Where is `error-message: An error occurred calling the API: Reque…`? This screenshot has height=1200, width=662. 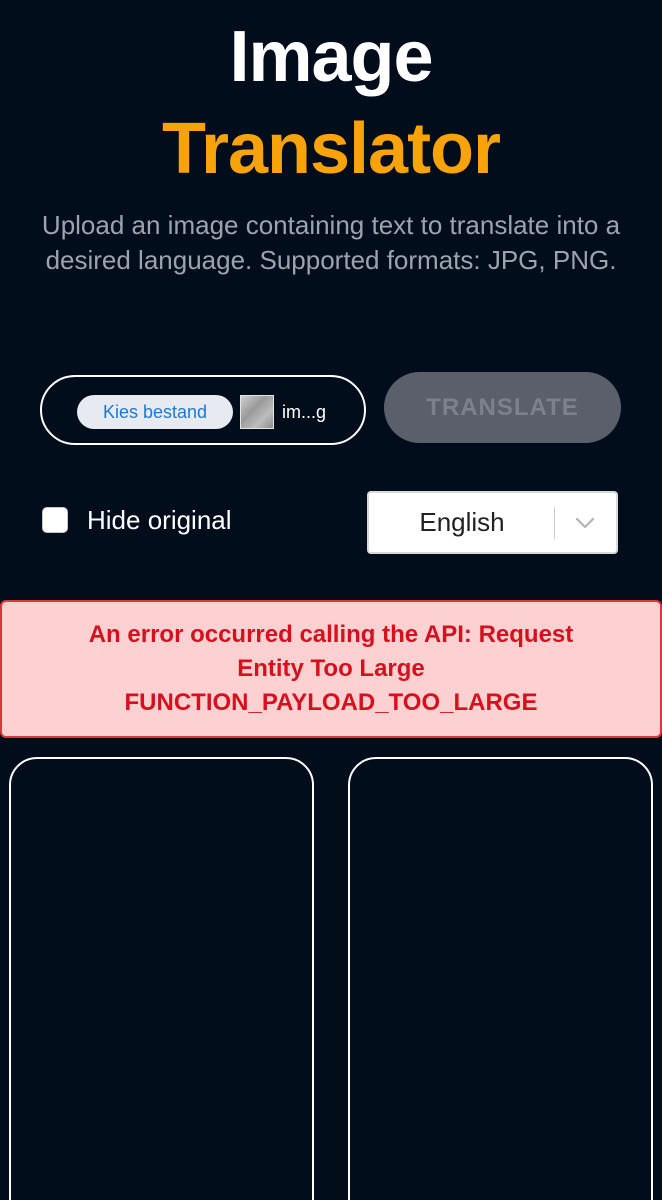 error-message: An error occurred calling the API: Reque… is located at coordinates (331, 669).